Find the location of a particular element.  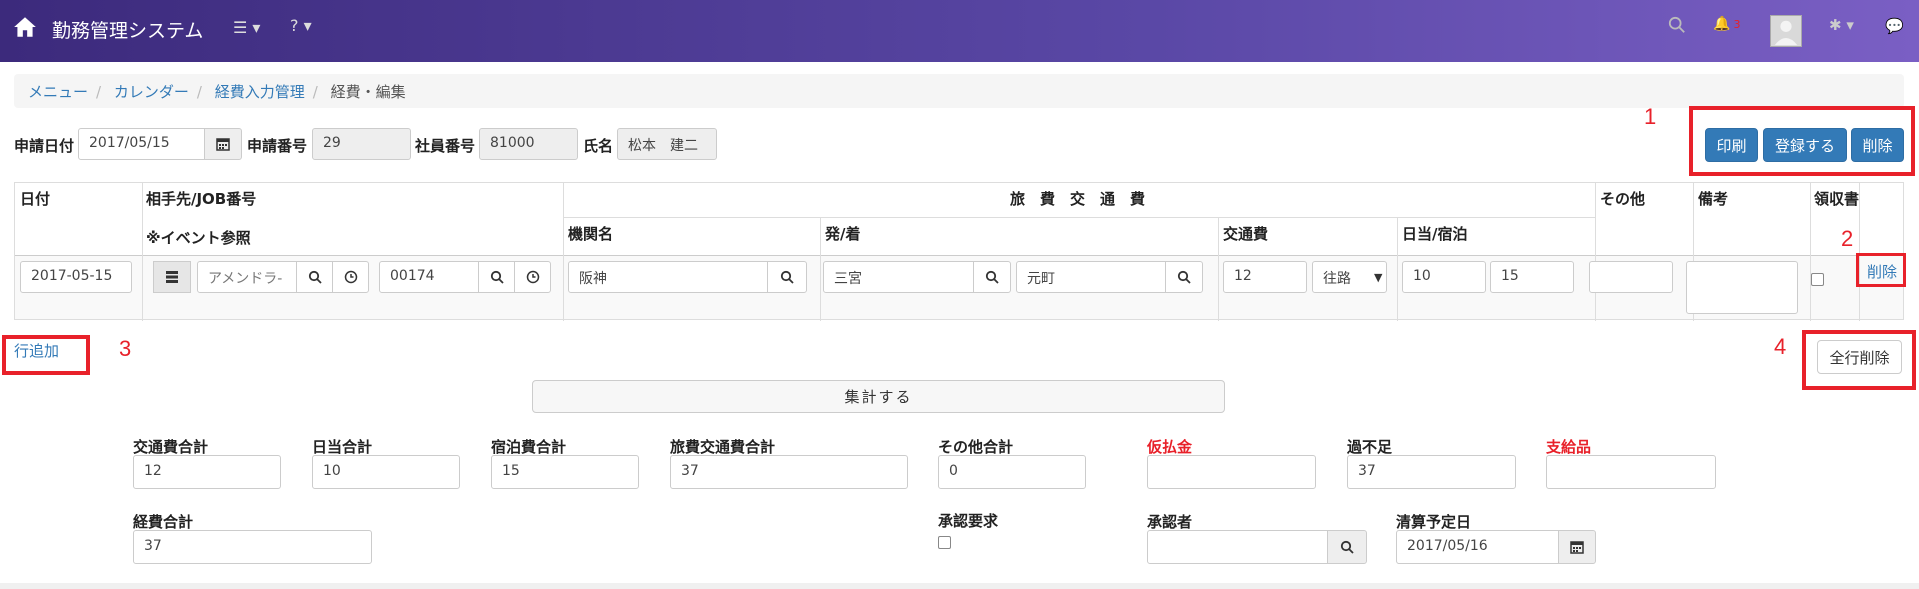

breadcrumb-calendar: カレンダー is located at coordinates (151, 92).